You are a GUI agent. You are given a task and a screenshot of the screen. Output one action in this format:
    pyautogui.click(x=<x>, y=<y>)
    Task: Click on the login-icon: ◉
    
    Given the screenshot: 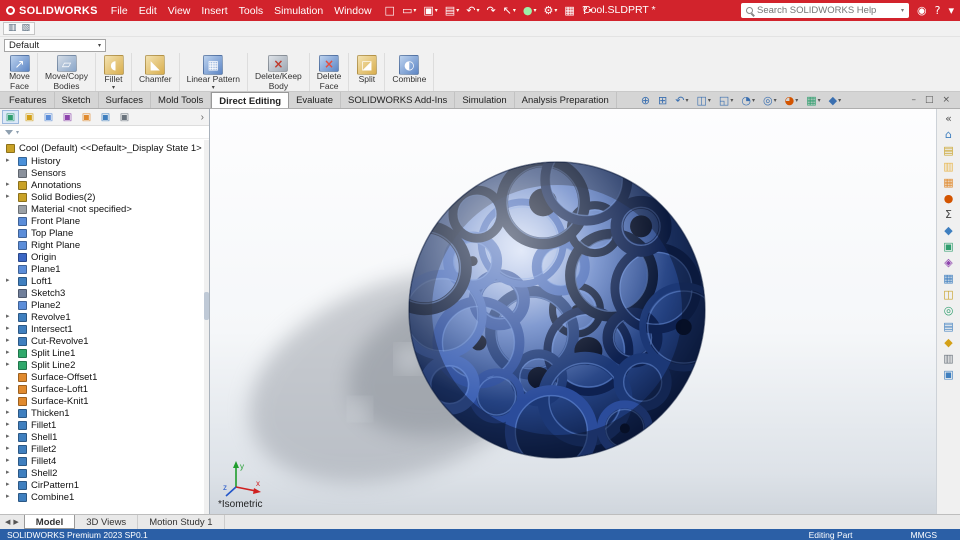 What is the action you would take?
    pyautogui.click(x=922, y=10)
    